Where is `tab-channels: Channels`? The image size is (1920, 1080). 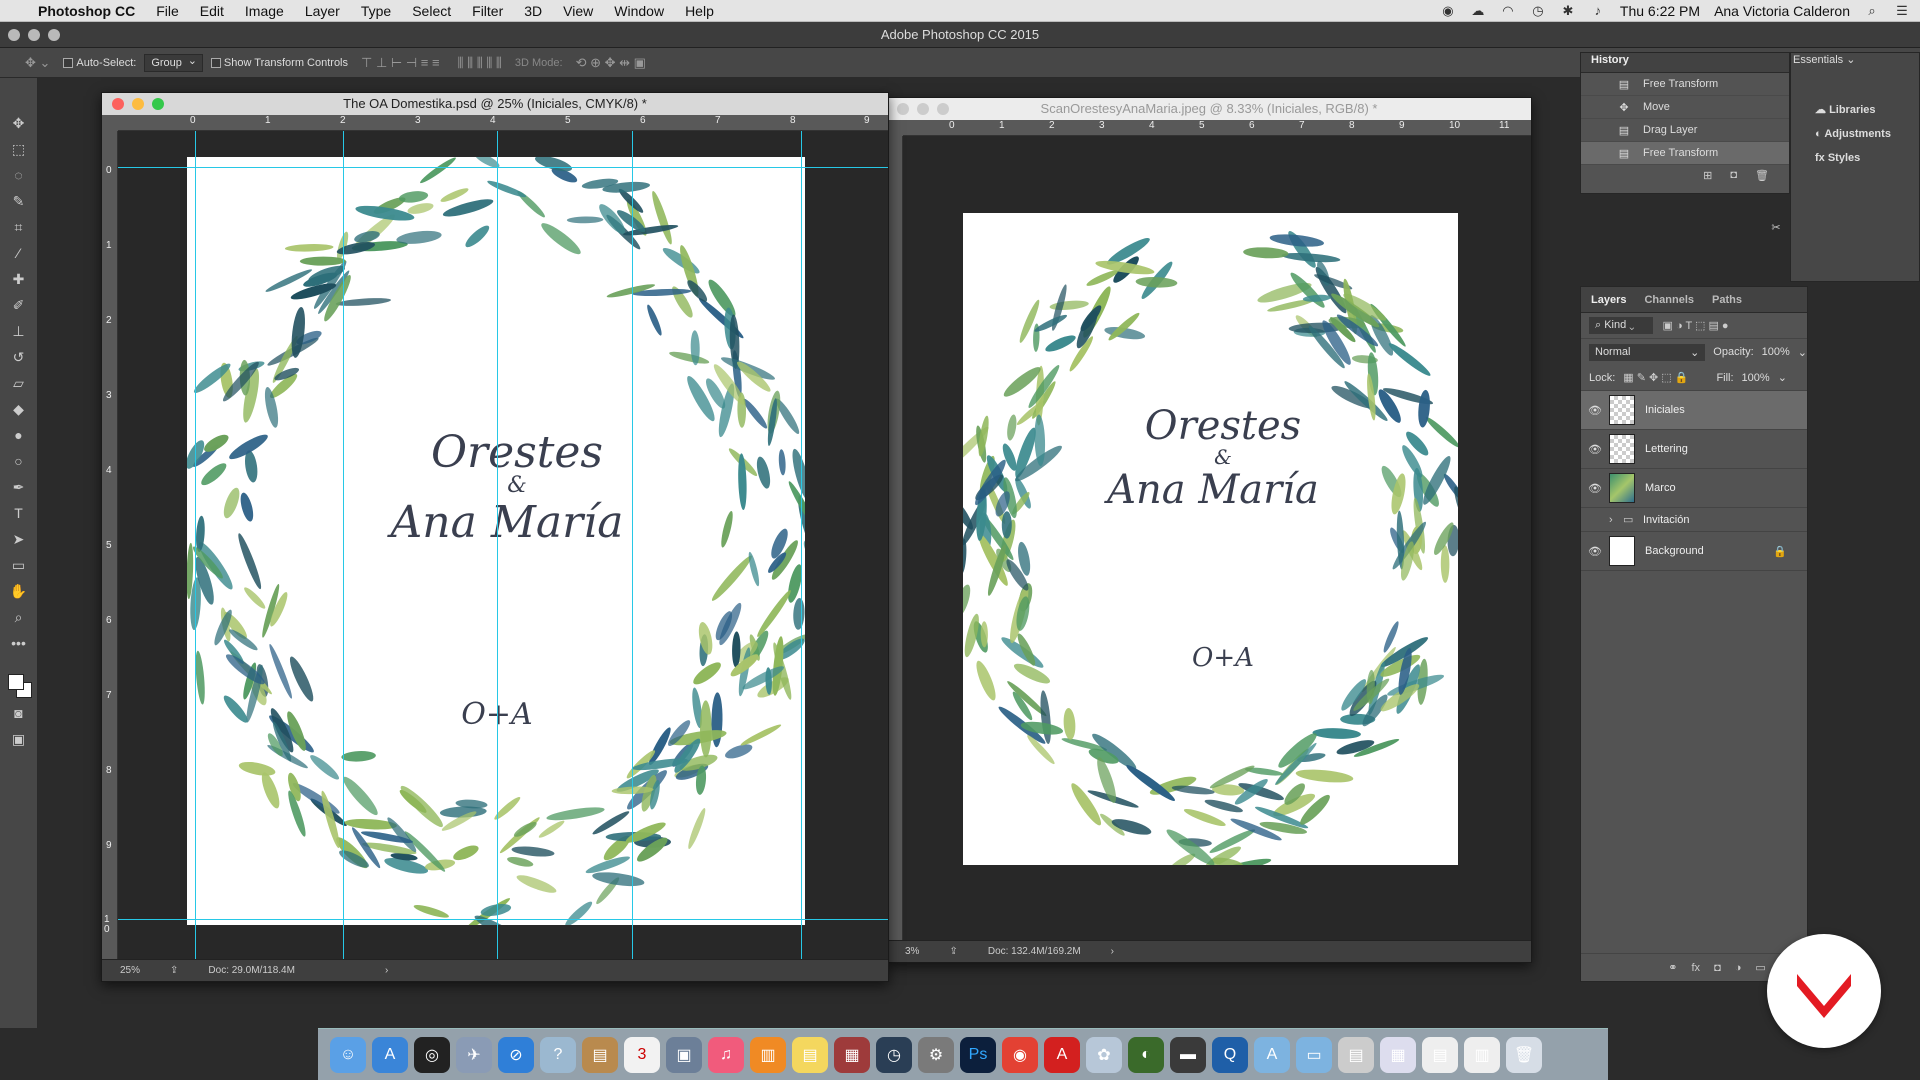 tab-channels: Channels is located at coordinates (1669, 303).